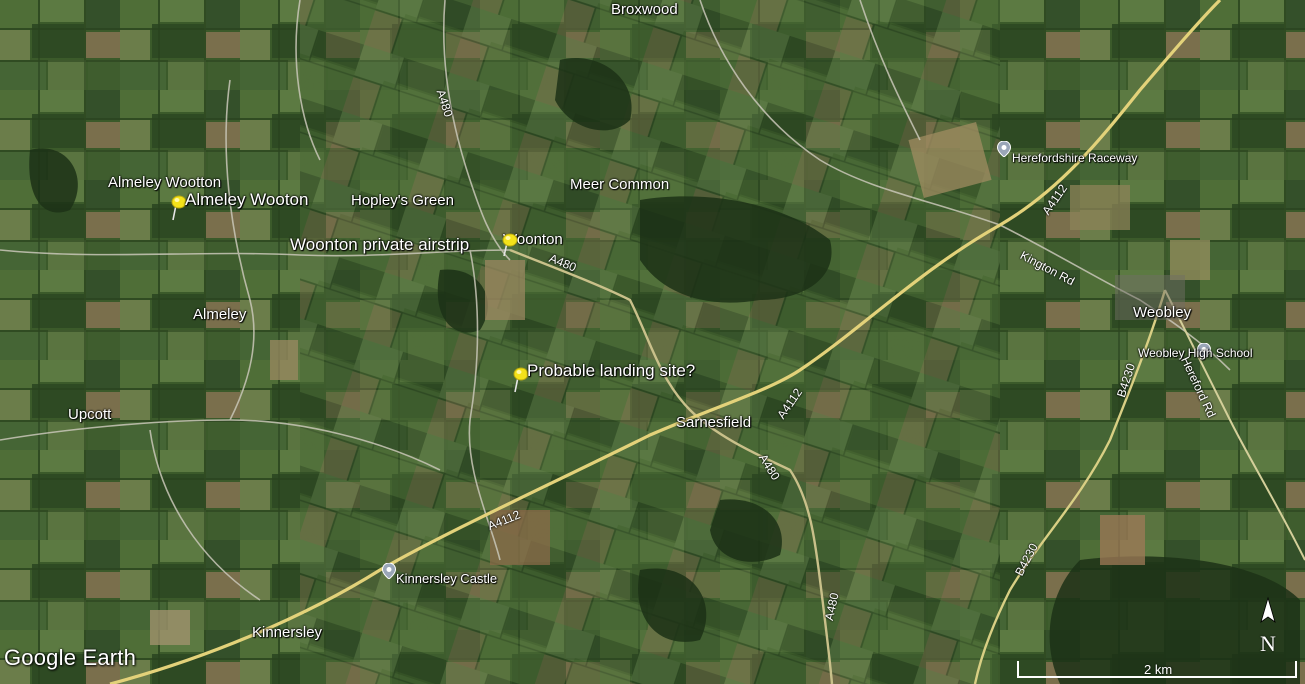  What do you see at coordinates (165, 182) in the screenshot?
I see `place-label-almeley-wootton: Almeley Wootton` at bounding box center [165, 182].